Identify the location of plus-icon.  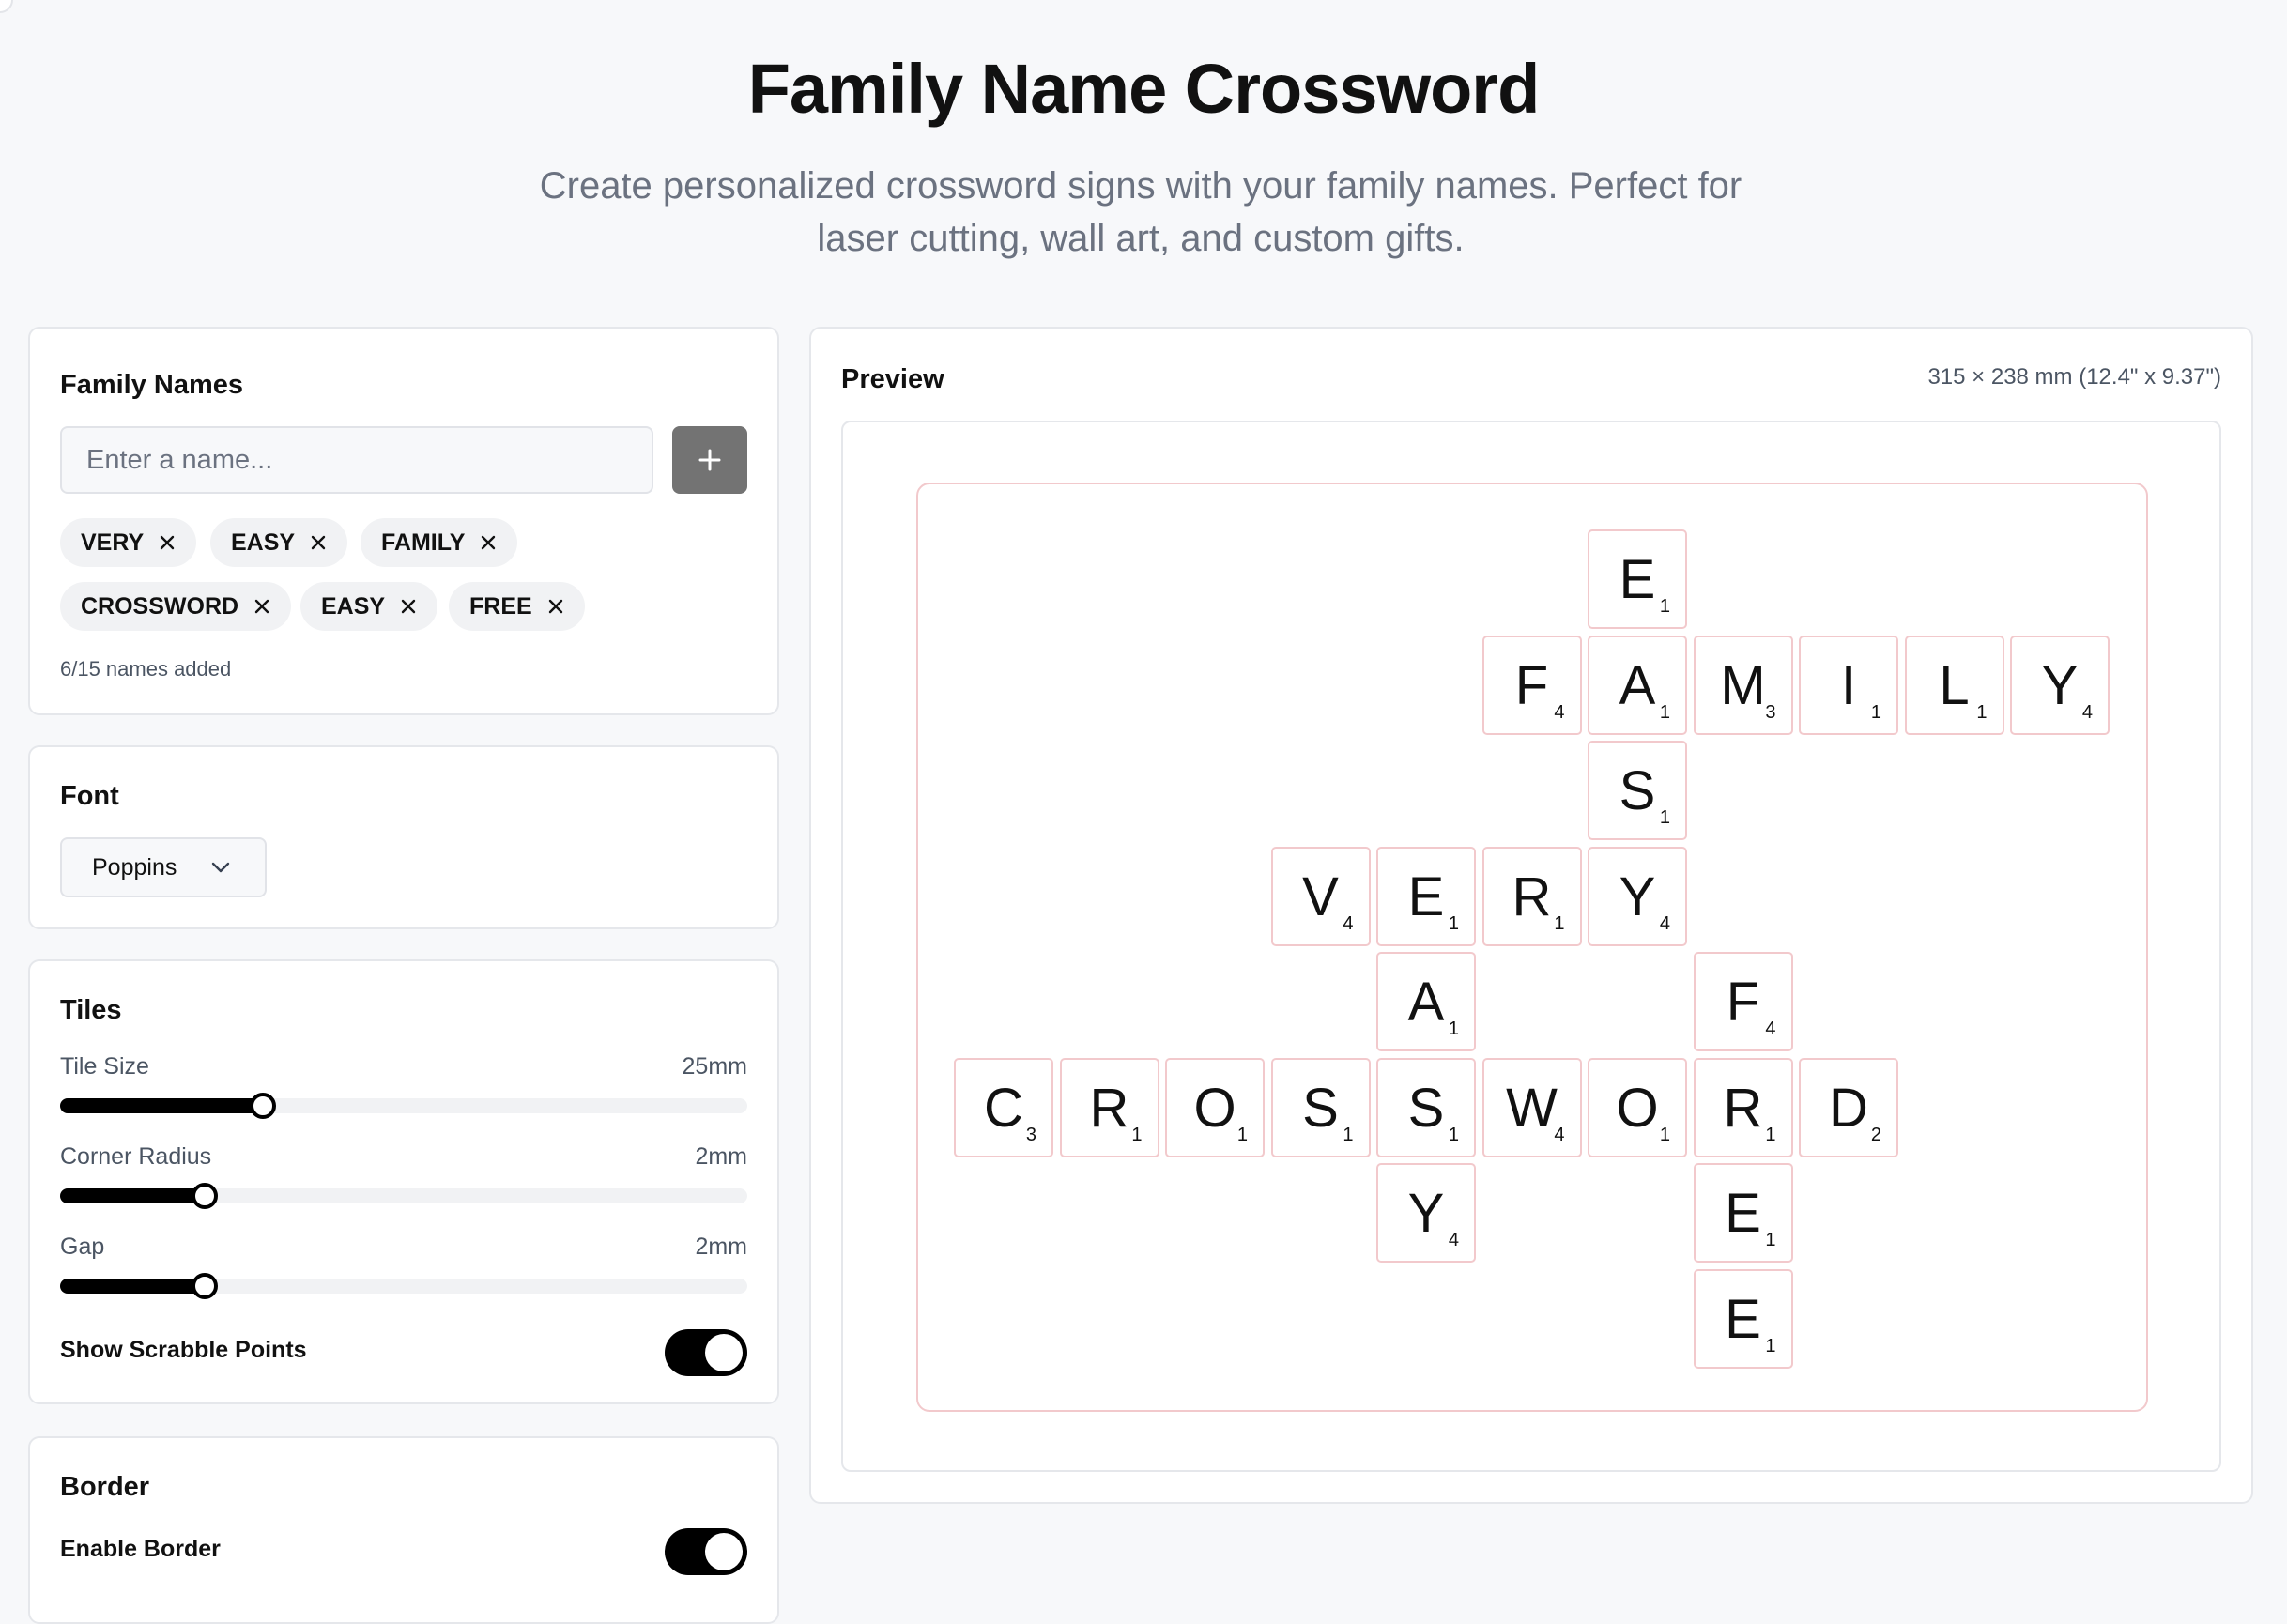
(710, 460).